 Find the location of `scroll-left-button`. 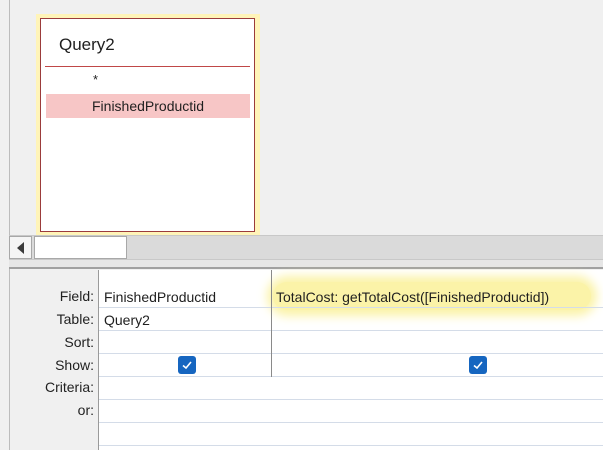

scroll-left-button is located at coordinates (20, 247).